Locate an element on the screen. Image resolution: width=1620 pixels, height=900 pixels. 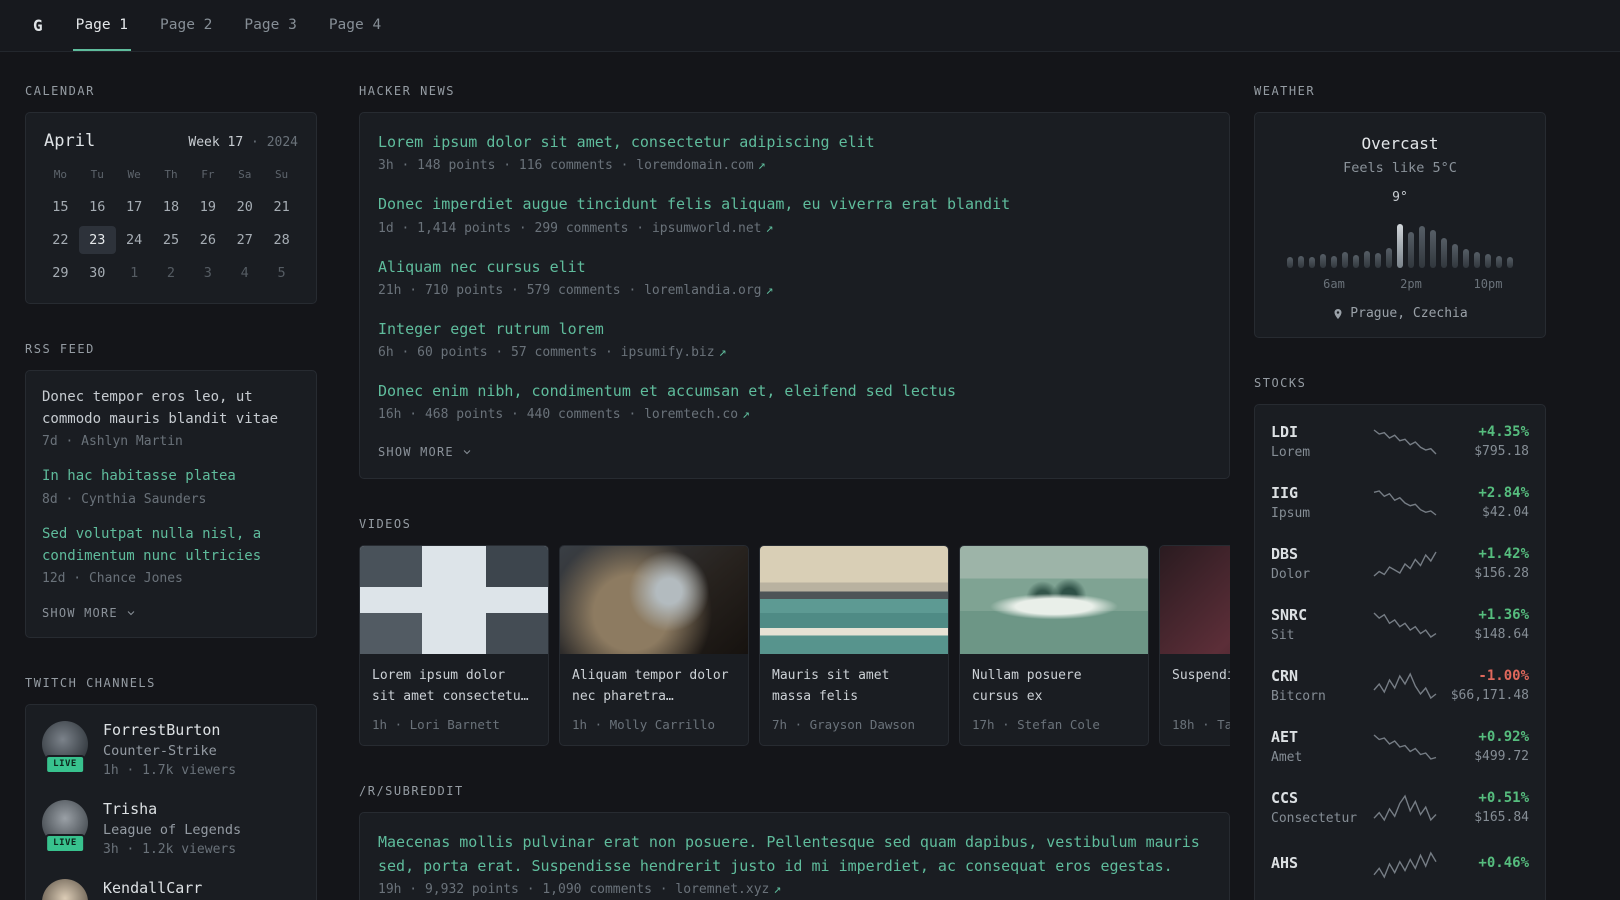
subreddit-item-domain: loremnet.xyz ↗ is located at coordinates (728, 889).